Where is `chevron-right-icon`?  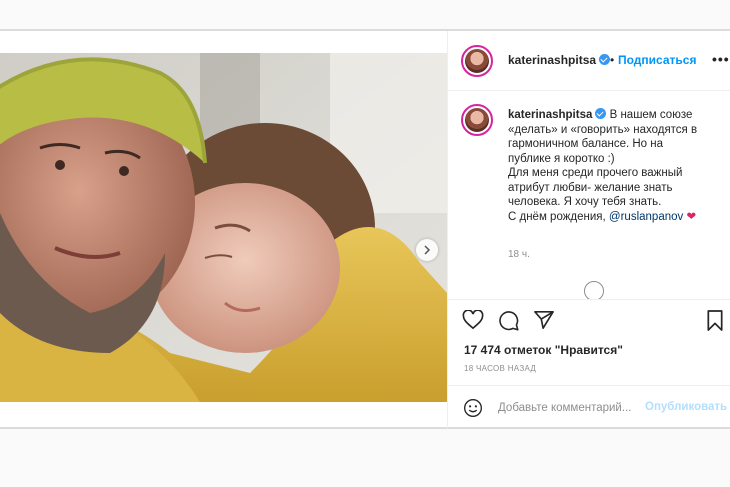
chevron-right-icon is located at coordinates (427, 250).